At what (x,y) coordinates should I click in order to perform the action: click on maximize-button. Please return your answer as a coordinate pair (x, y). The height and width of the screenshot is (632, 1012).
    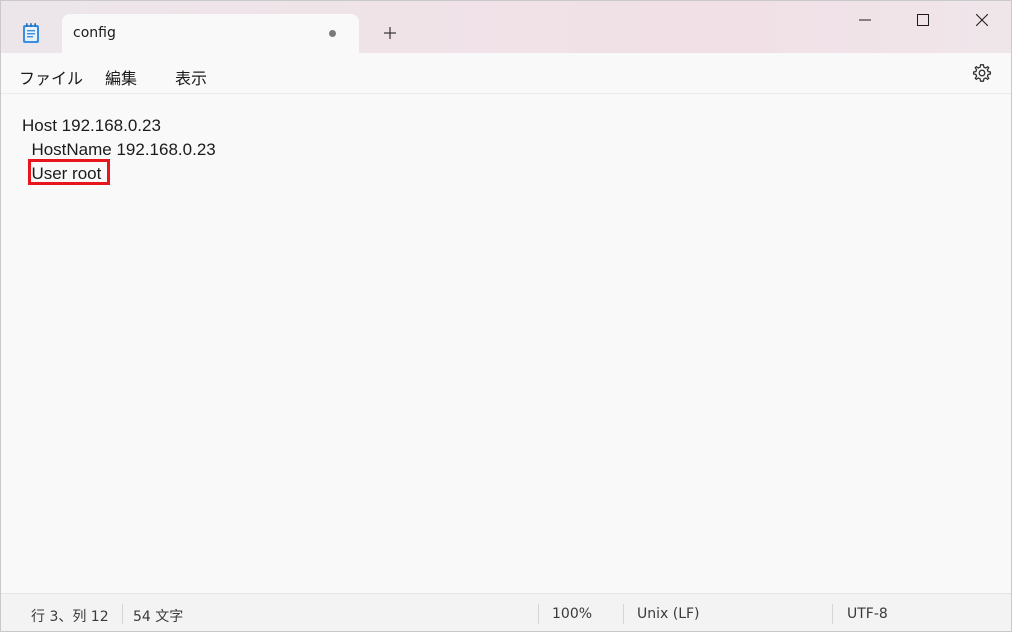
    Looking at the image, I should click on (923, 20).